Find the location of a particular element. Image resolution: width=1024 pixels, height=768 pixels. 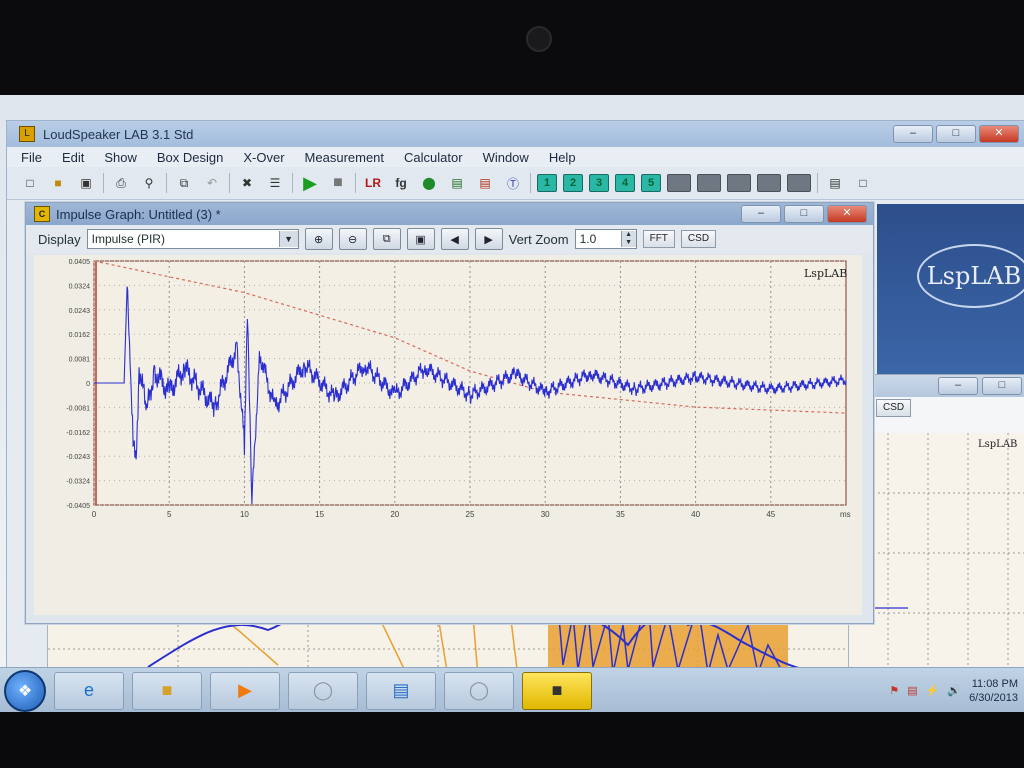

green-circle-icon: ⬤ is located at coordinates (429, 183).